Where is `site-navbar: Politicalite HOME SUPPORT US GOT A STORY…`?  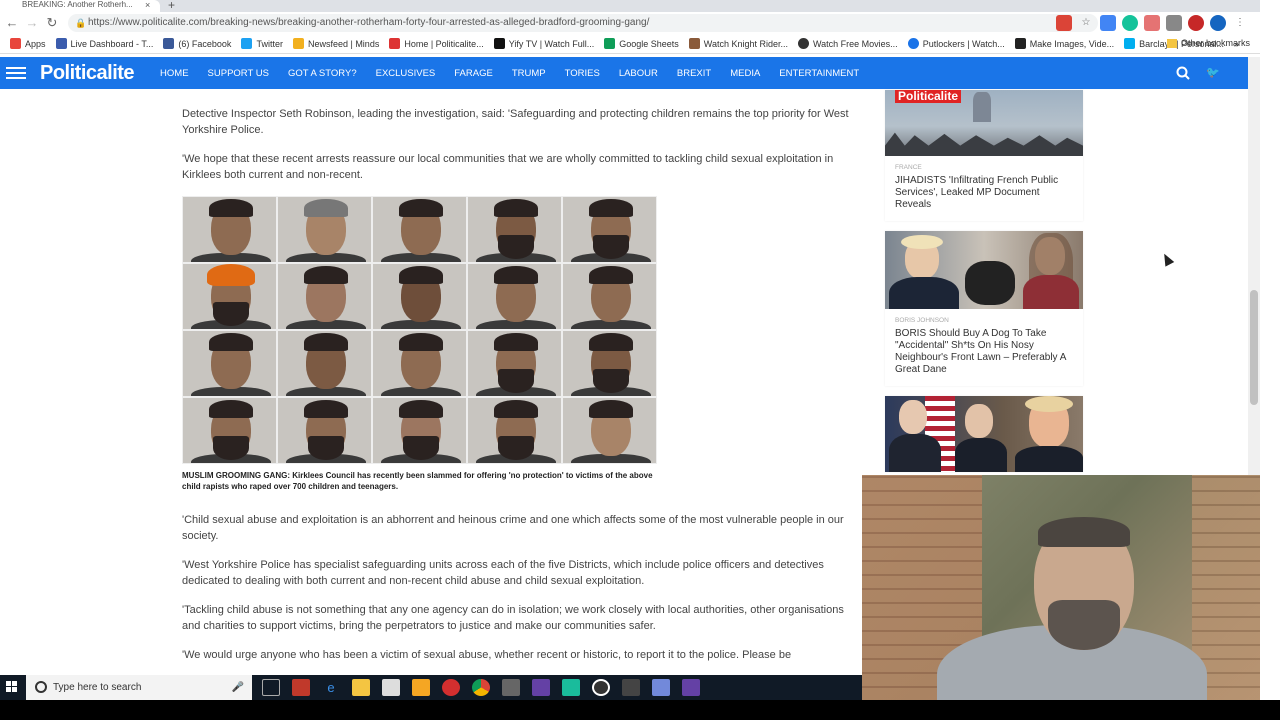
site-navbar: Politicalite HOME SUPPORT US GOT A STORY… is located at coordinates (624, 73).